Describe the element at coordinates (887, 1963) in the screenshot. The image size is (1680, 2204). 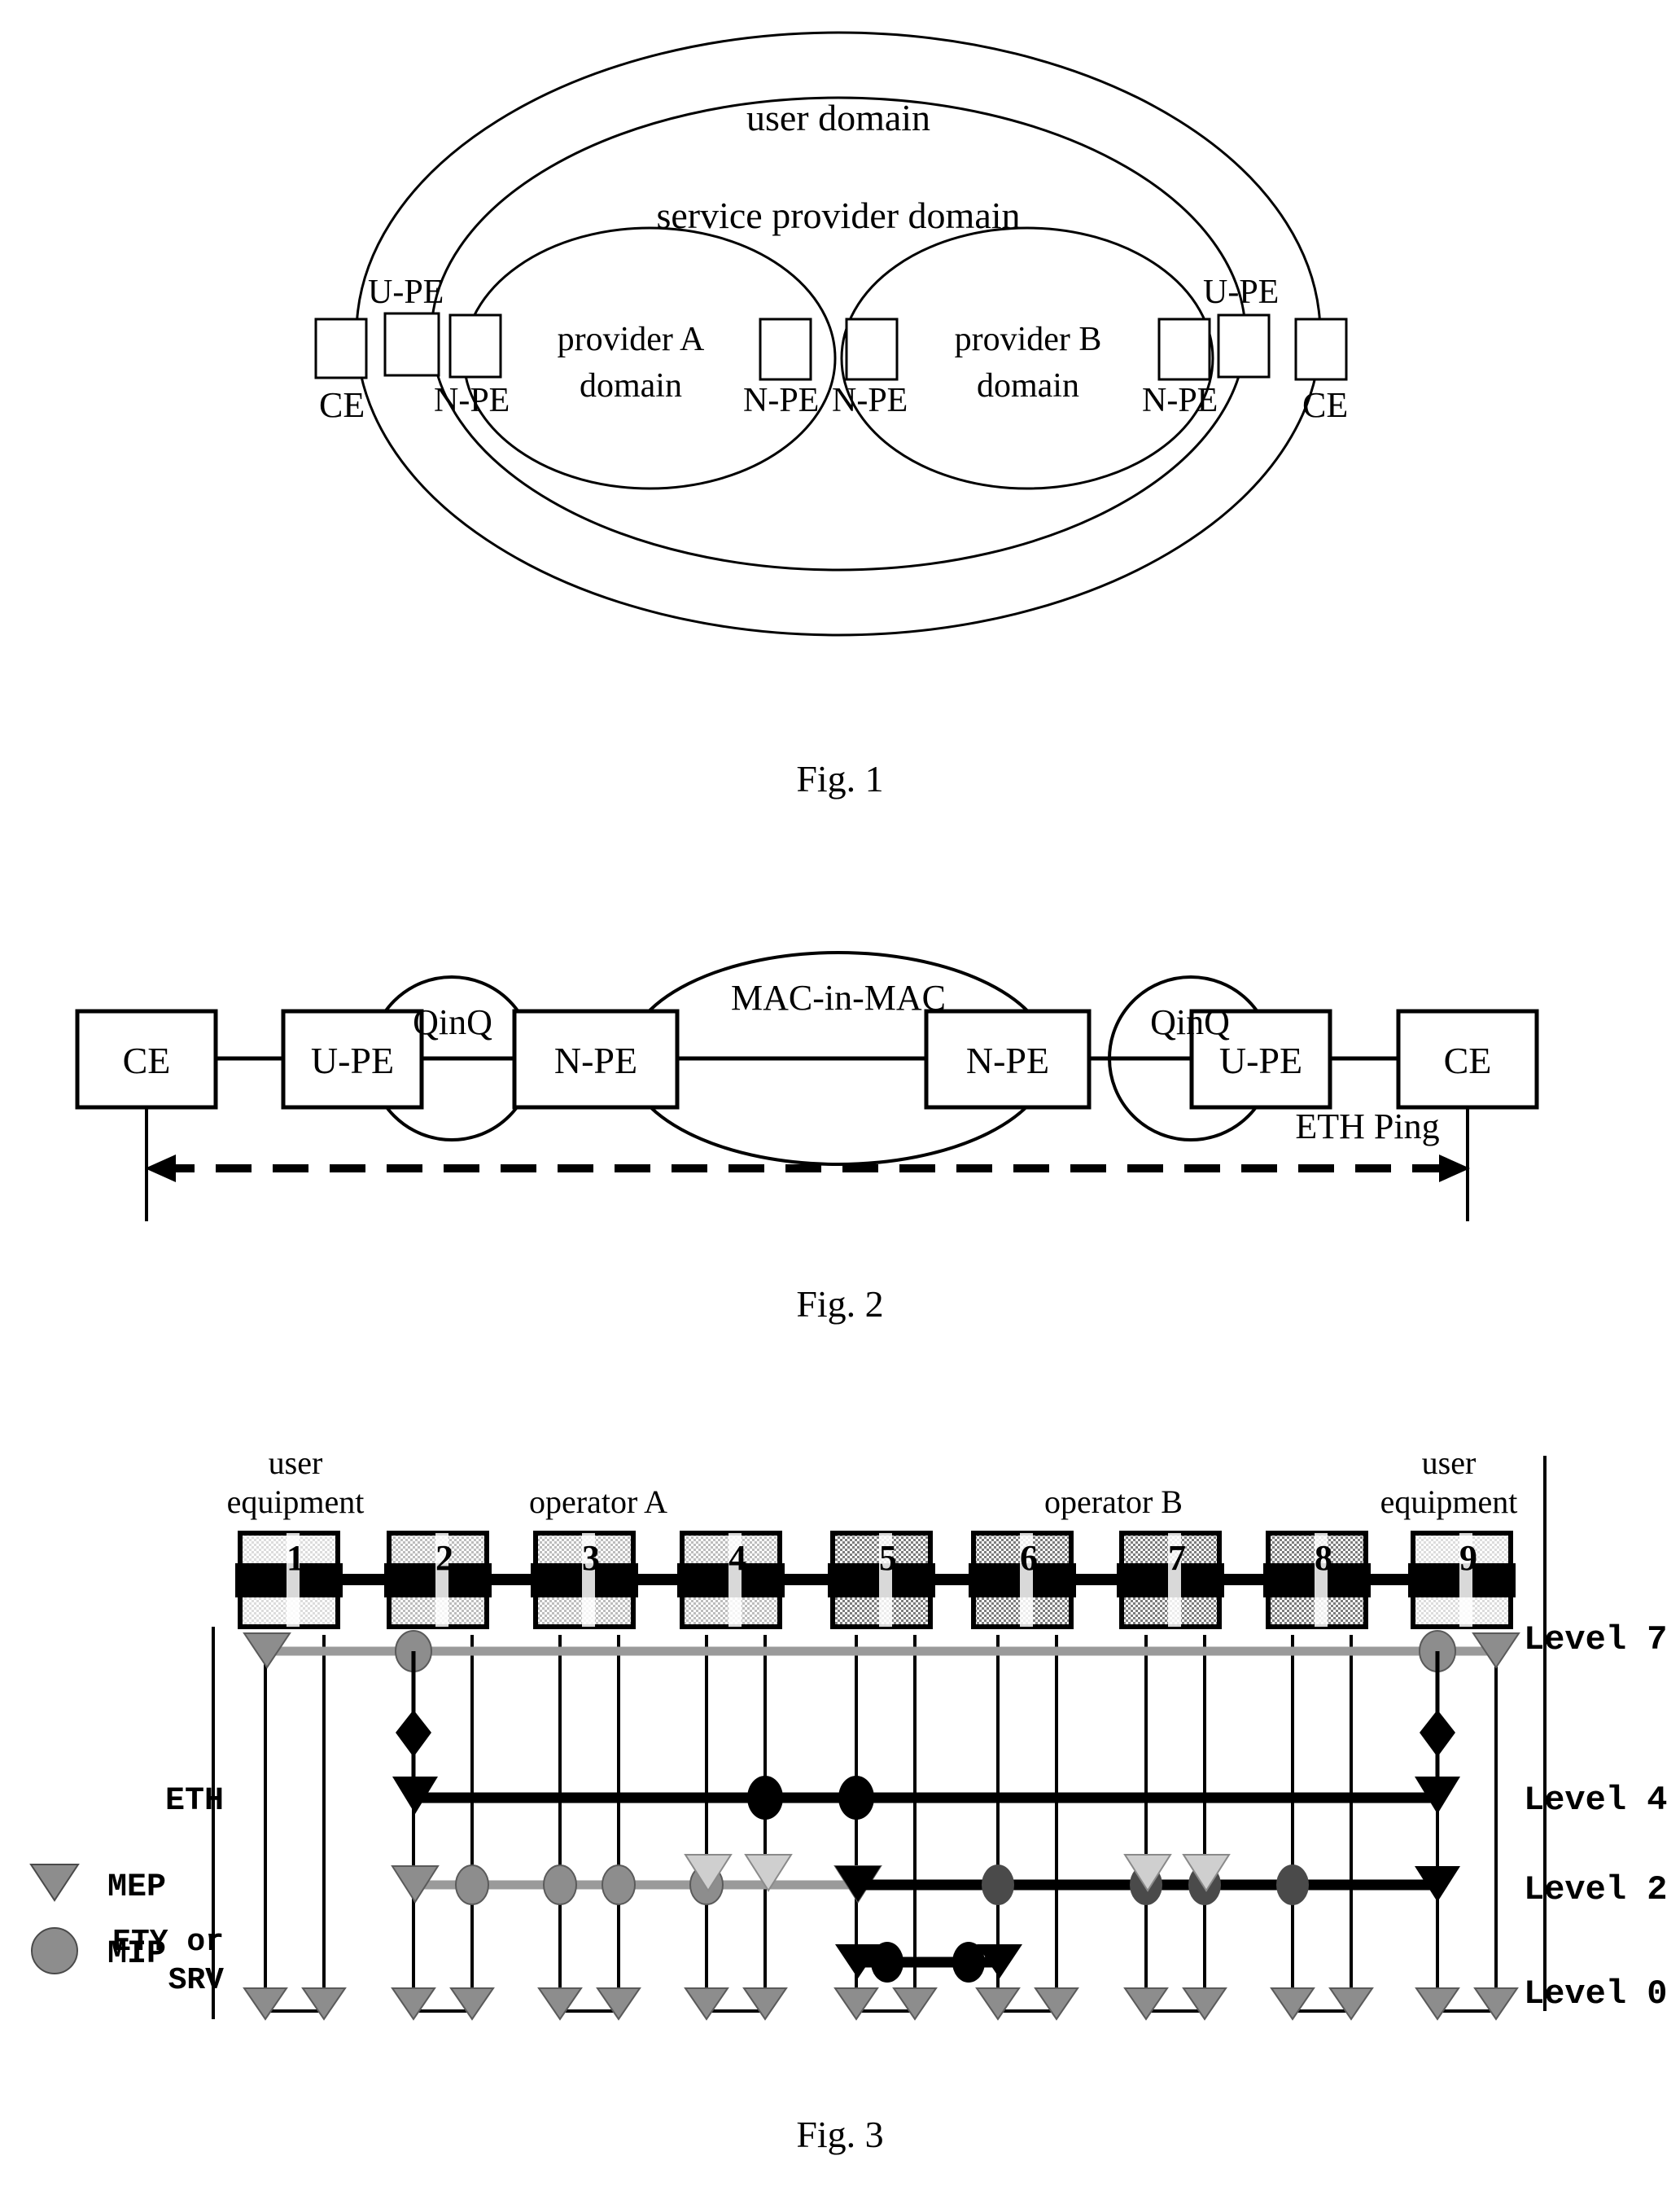
I see `fig3-mip-l0-a` at that location.